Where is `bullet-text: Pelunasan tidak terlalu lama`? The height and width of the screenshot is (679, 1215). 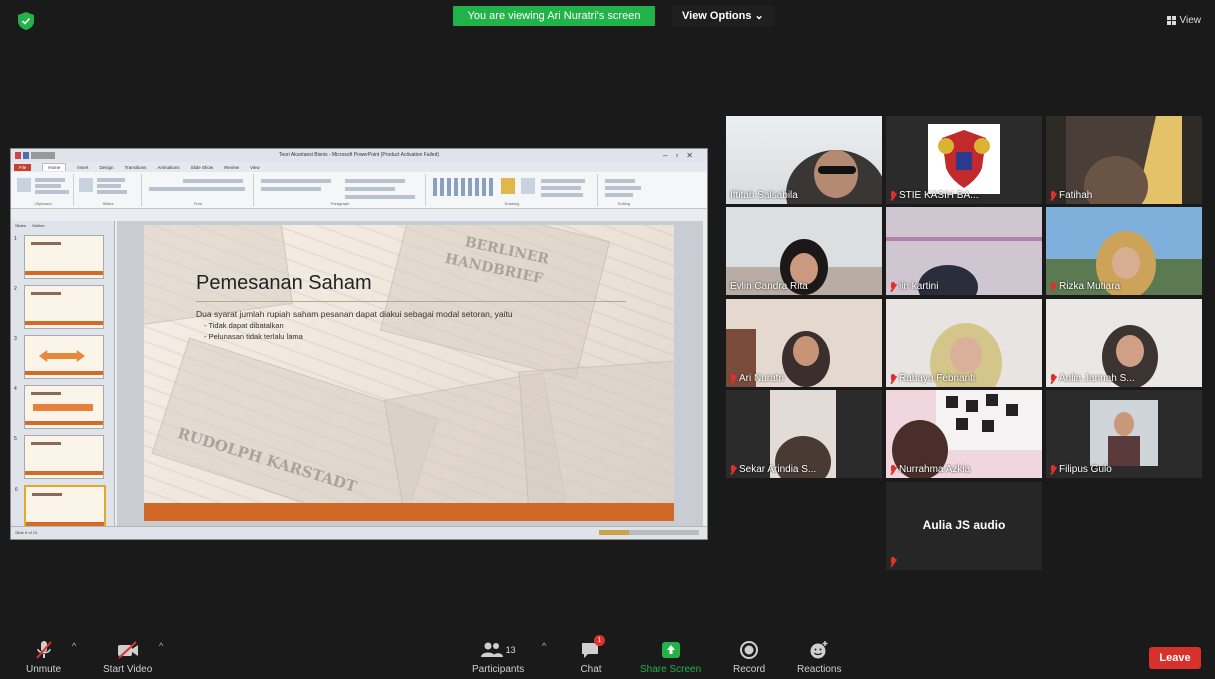 bullet-text: Pelunasan tidak terlalu lama is located at coordinates (255, 336).